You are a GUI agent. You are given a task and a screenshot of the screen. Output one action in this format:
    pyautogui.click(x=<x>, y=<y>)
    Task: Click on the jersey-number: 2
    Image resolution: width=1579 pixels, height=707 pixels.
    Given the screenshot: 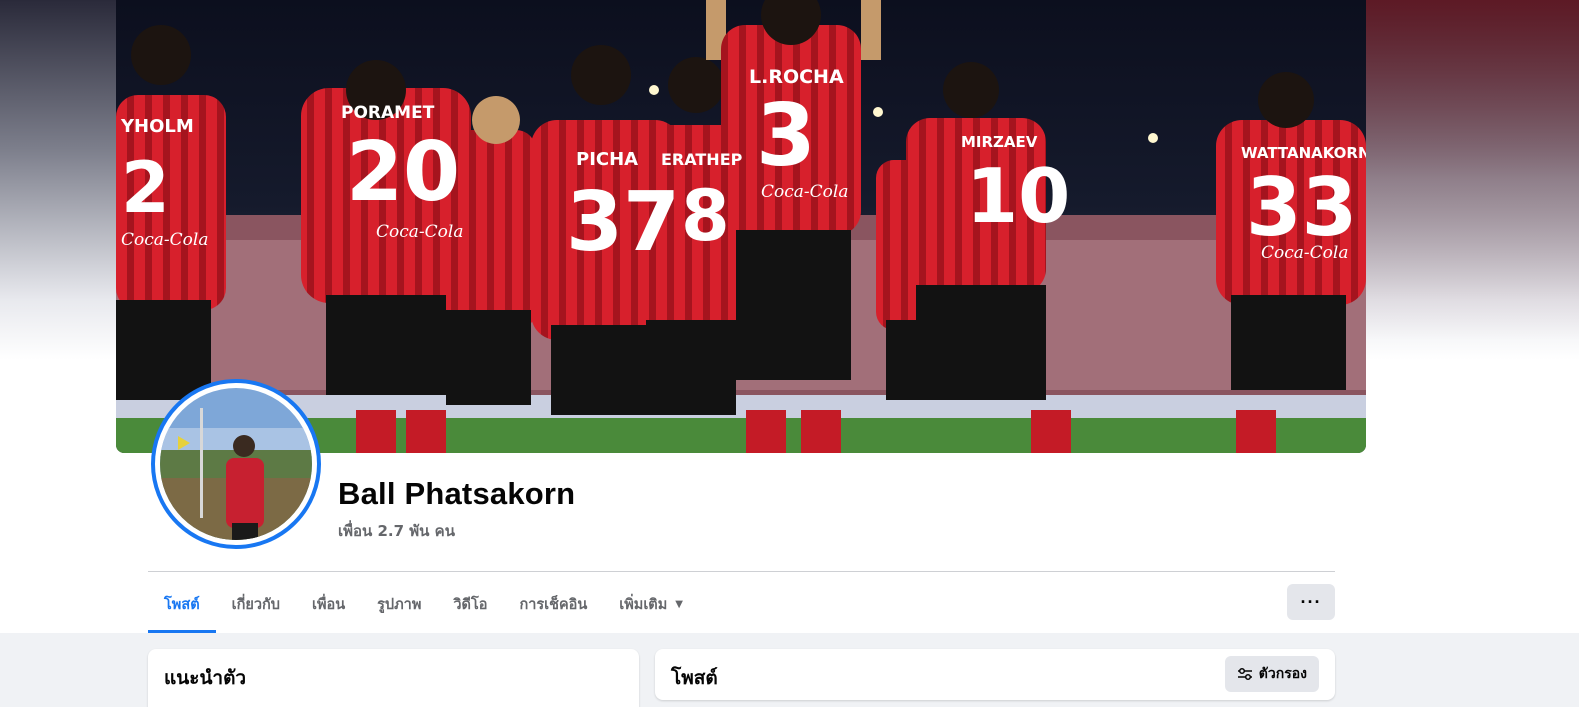 What is the action you would take?
    pyautogui.click(x=145, y=188)
    